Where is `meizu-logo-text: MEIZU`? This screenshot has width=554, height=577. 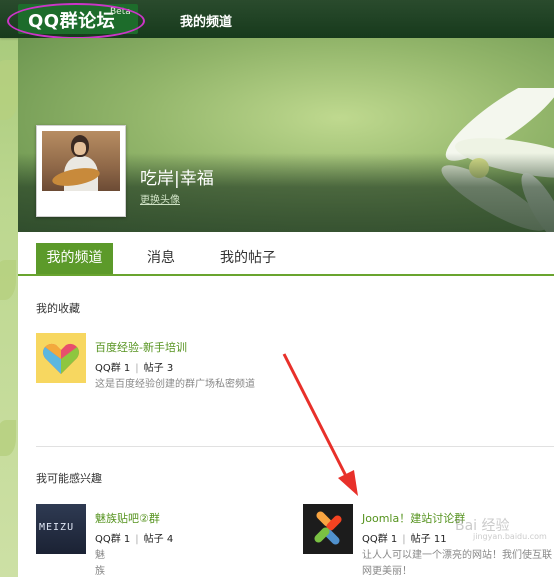
meizu-logo-text: MEIZU is located at coordinates (57, 527).